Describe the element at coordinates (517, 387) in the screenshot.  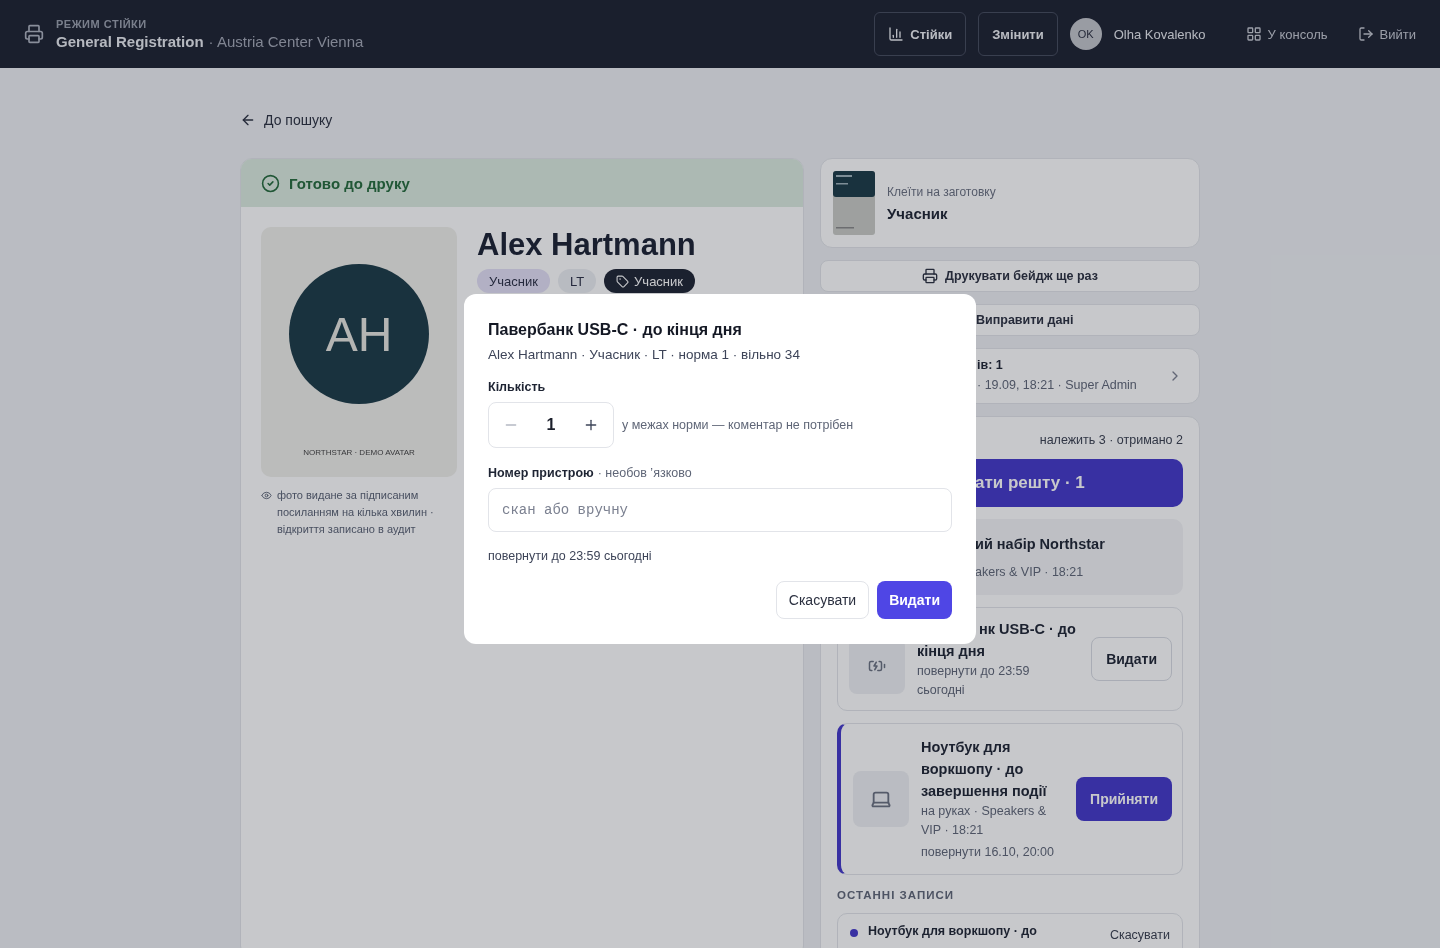
I see `quantity-label: Кількість` at that location.